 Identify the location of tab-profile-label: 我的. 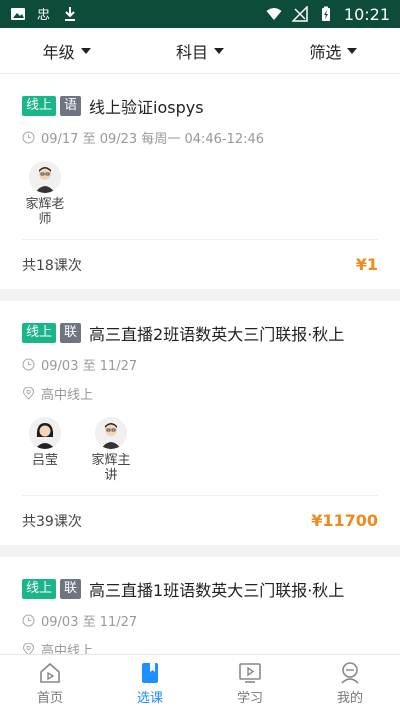
(349, 698).